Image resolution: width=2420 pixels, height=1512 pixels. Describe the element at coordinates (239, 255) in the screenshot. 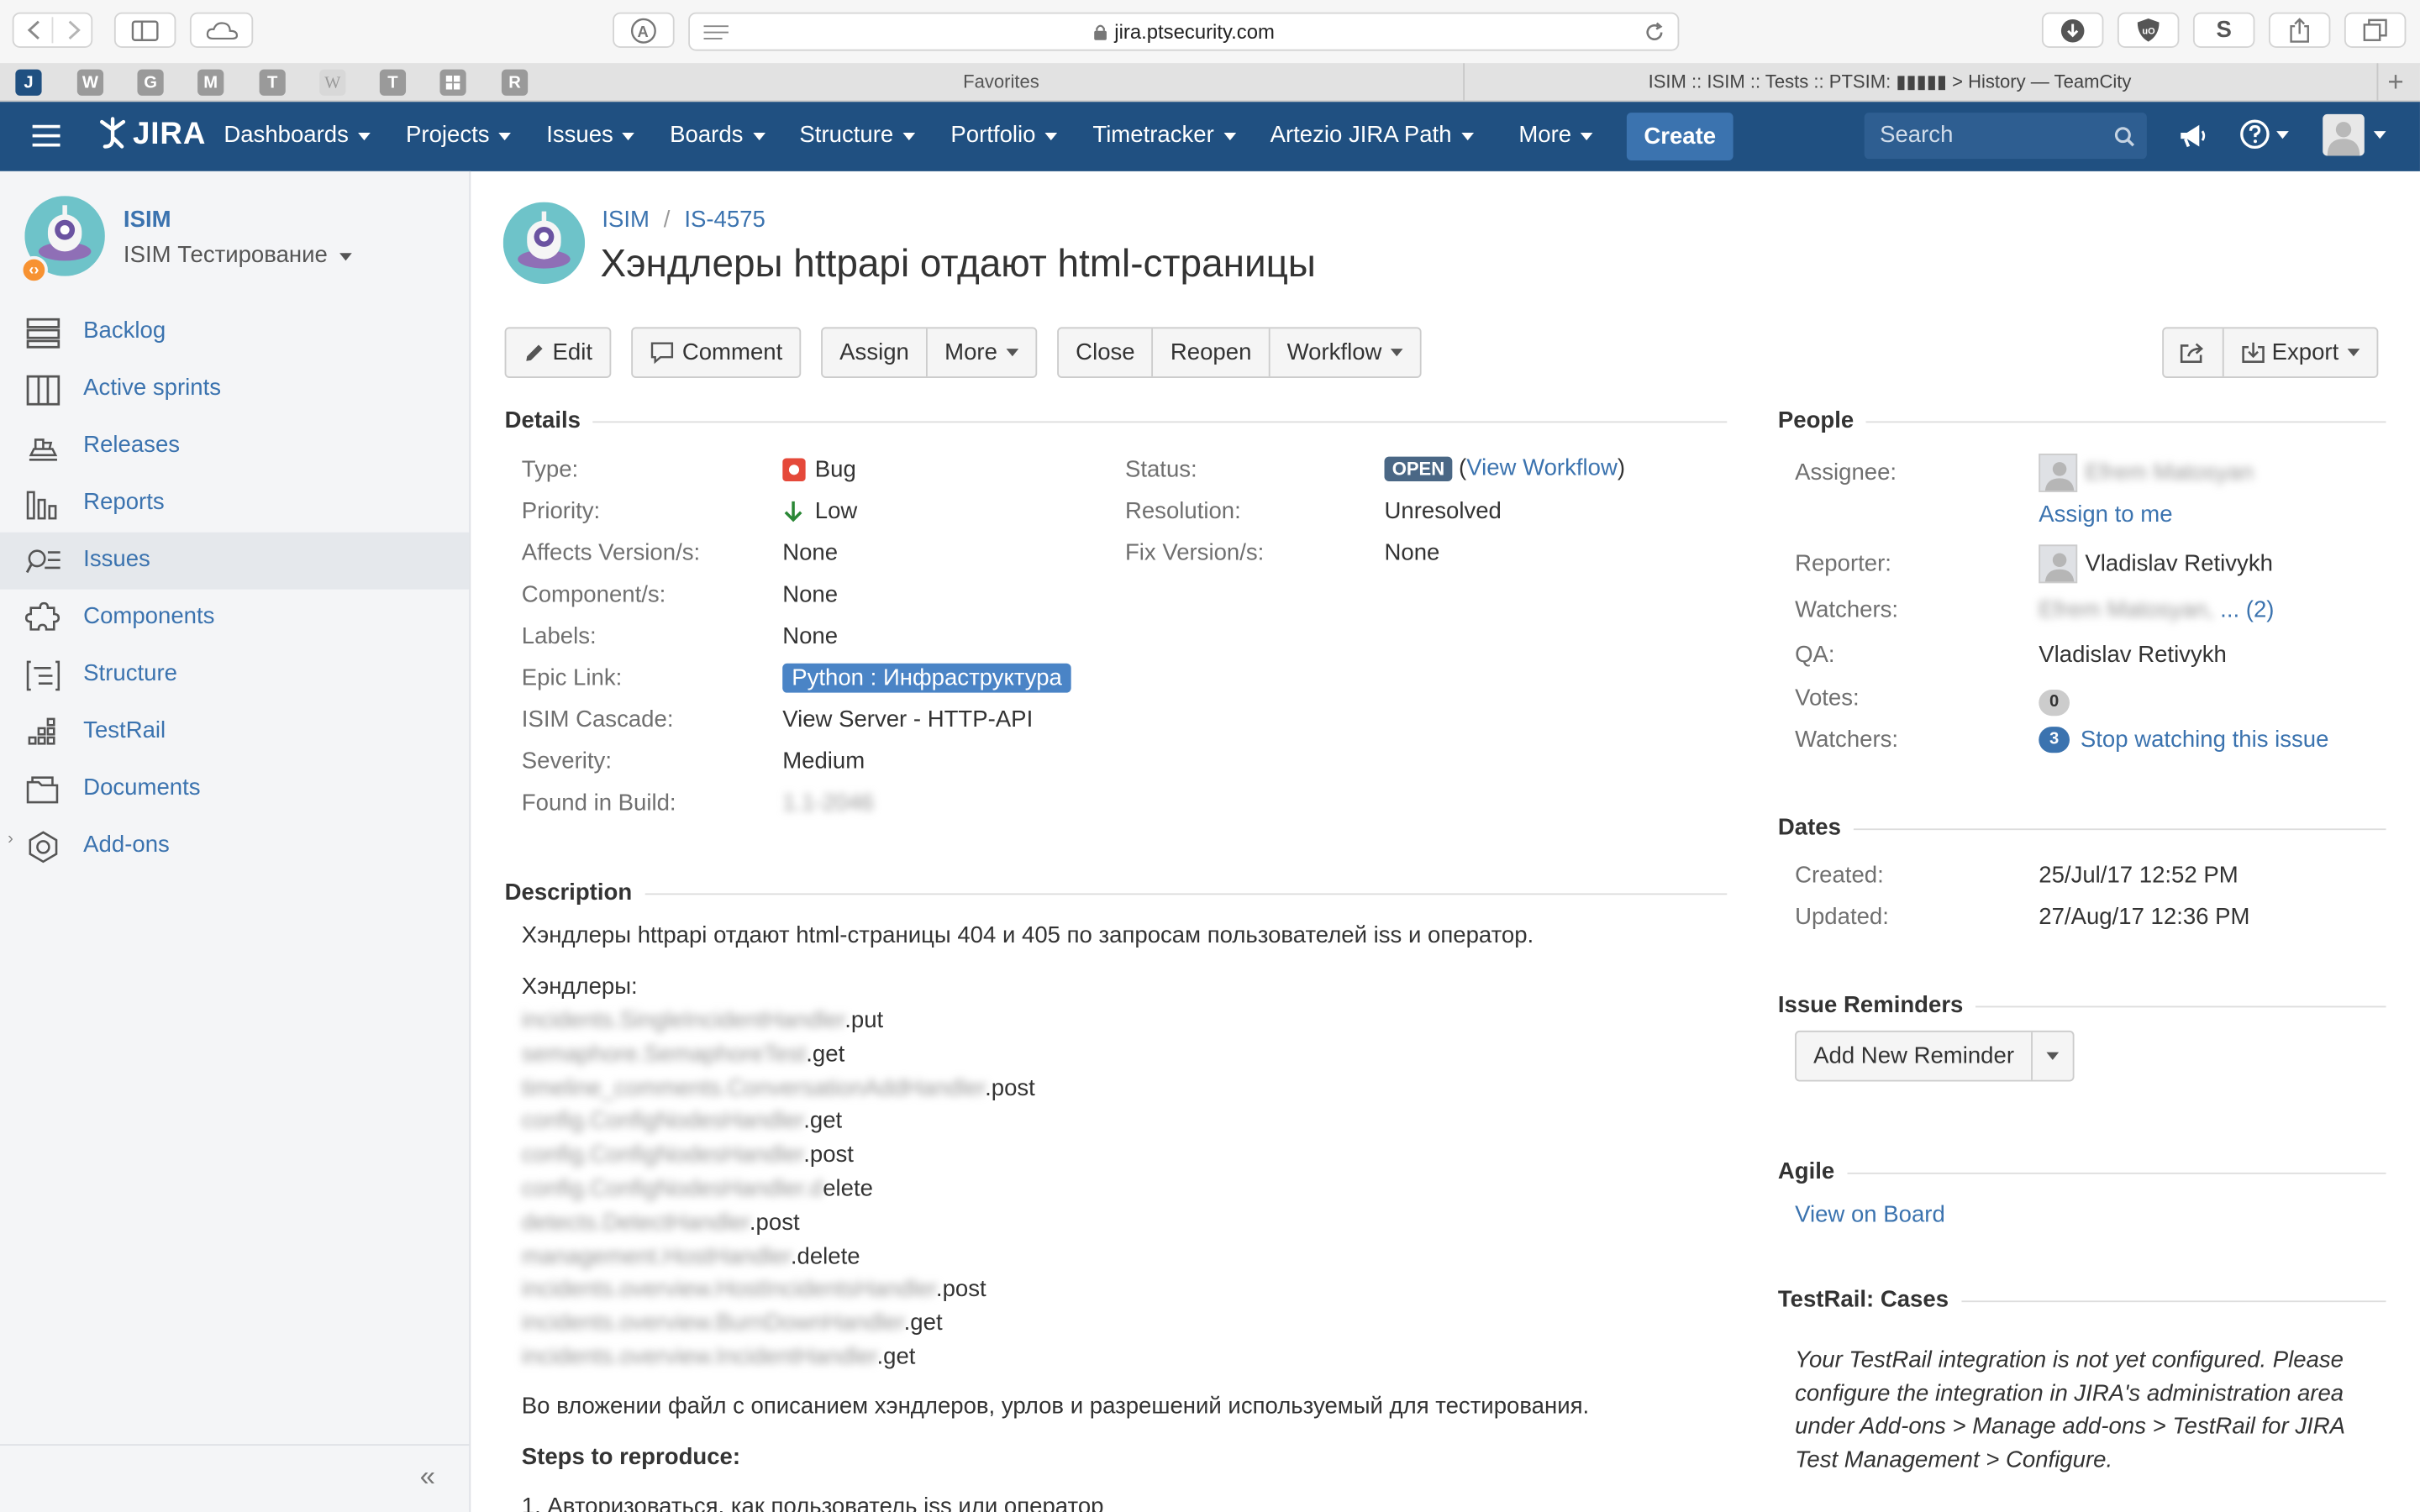

I see `project-selector: ISIM Тестирование` at that location.